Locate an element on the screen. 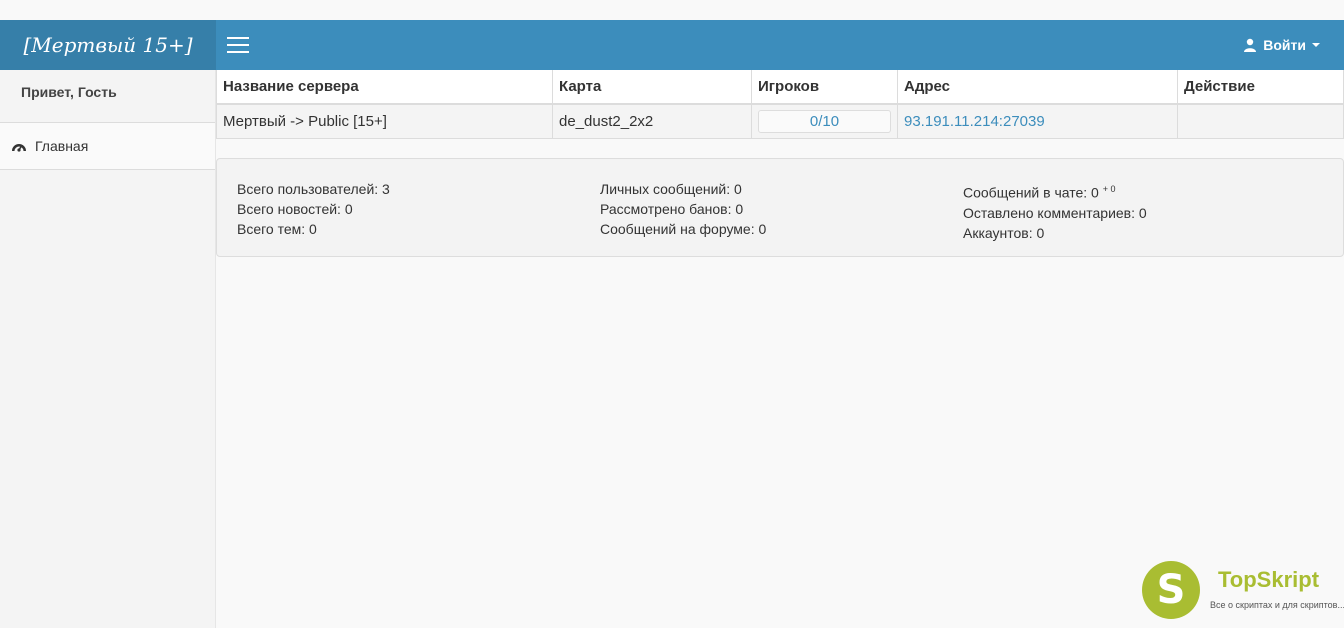  server-players: 0/10 is located at coordinates (824, 121).